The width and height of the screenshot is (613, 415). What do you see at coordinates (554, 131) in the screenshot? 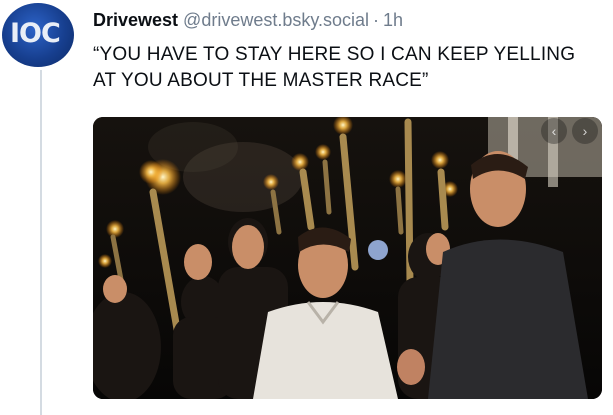
I see `media-prev-button: ‹` at bounding box center [554, 131].